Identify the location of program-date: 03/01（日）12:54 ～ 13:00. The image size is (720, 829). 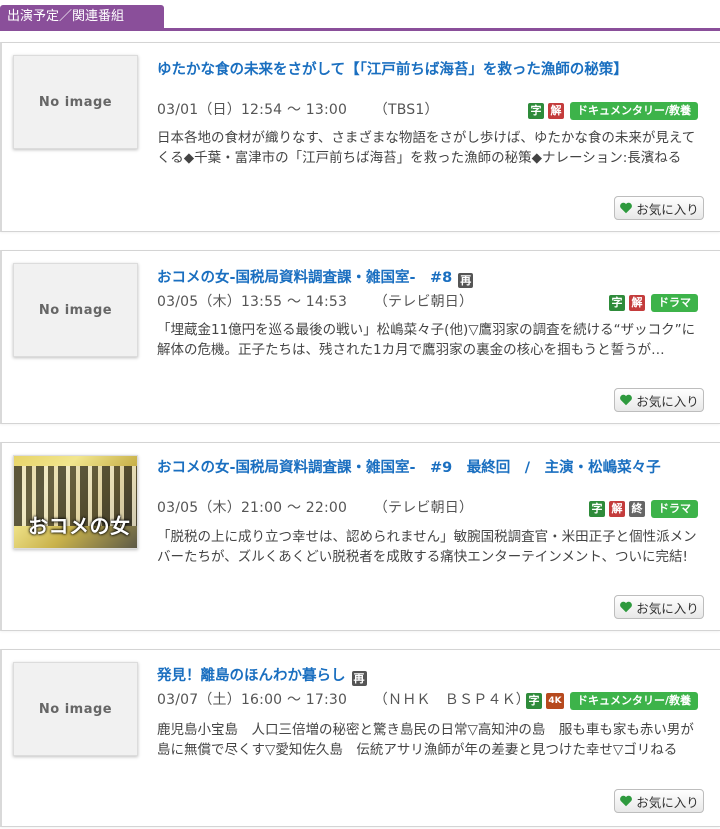
(252, 110).